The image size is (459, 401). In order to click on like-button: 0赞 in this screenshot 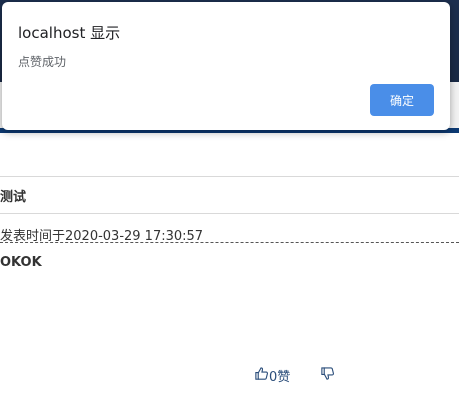, I will do `click(272, 375)`.